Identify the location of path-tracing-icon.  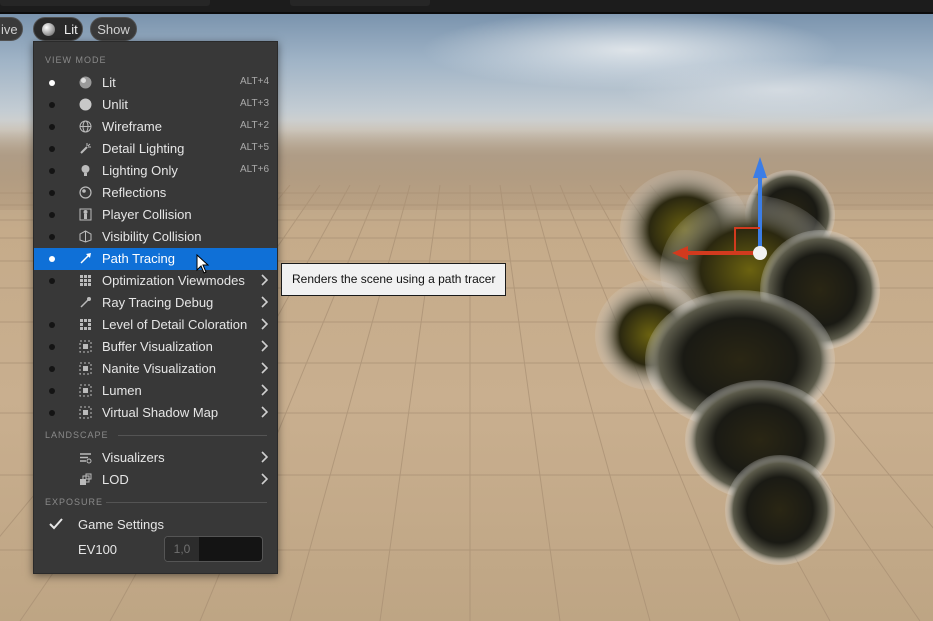
(85, 258).